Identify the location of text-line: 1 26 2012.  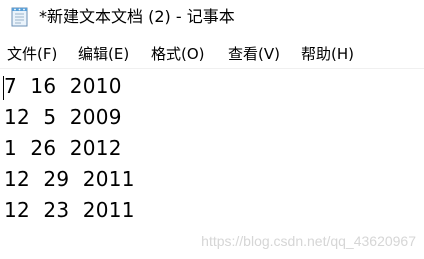
(63, 148).